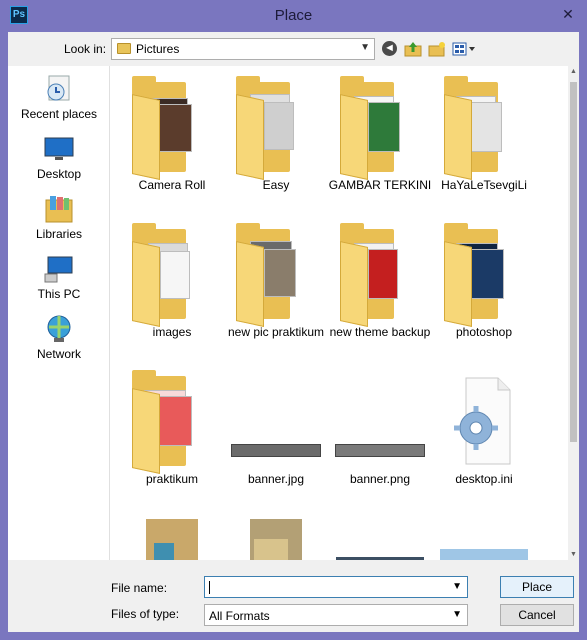 The width and height of the screenshot is (587, 640). I want to click on file-label: HaYaLeTsevgiLi, so click(484, 185).